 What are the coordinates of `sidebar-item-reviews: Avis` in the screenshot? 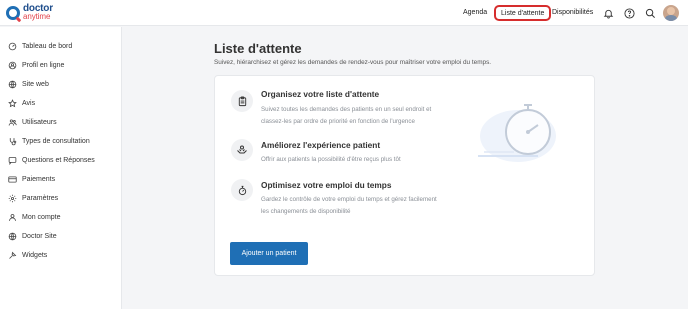 It's located at (21, 103).